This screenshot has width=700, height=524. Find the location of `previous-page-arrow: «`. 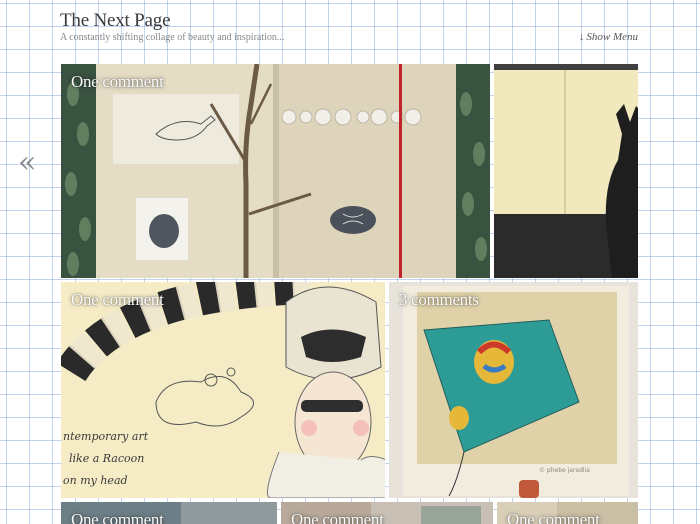

previous-page-arrow: « is located at coordinates (27, 163).